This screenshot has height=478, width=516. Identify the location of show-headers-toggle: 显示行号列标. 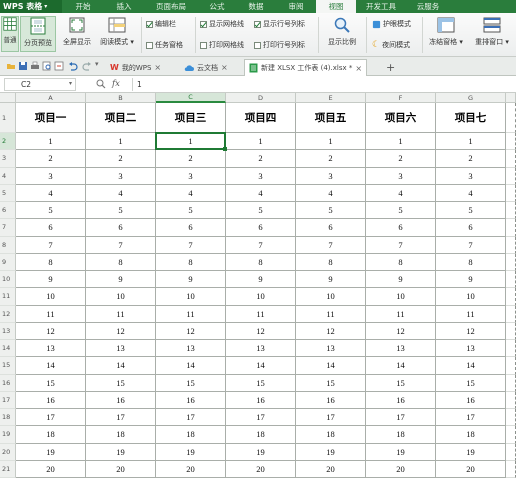
(279, 24).